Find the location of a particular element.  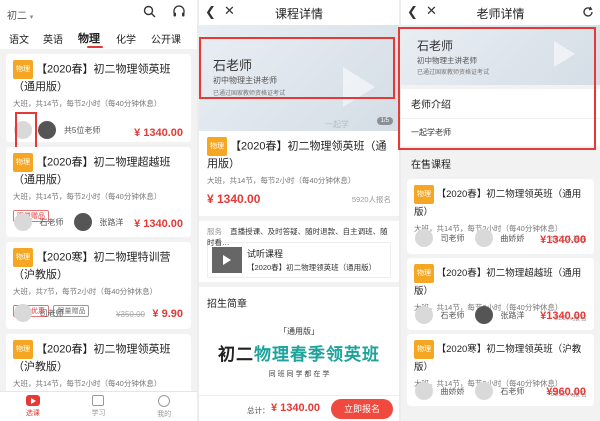

grade-selector: 初二 ▾ is located at coordinates (20, 14).